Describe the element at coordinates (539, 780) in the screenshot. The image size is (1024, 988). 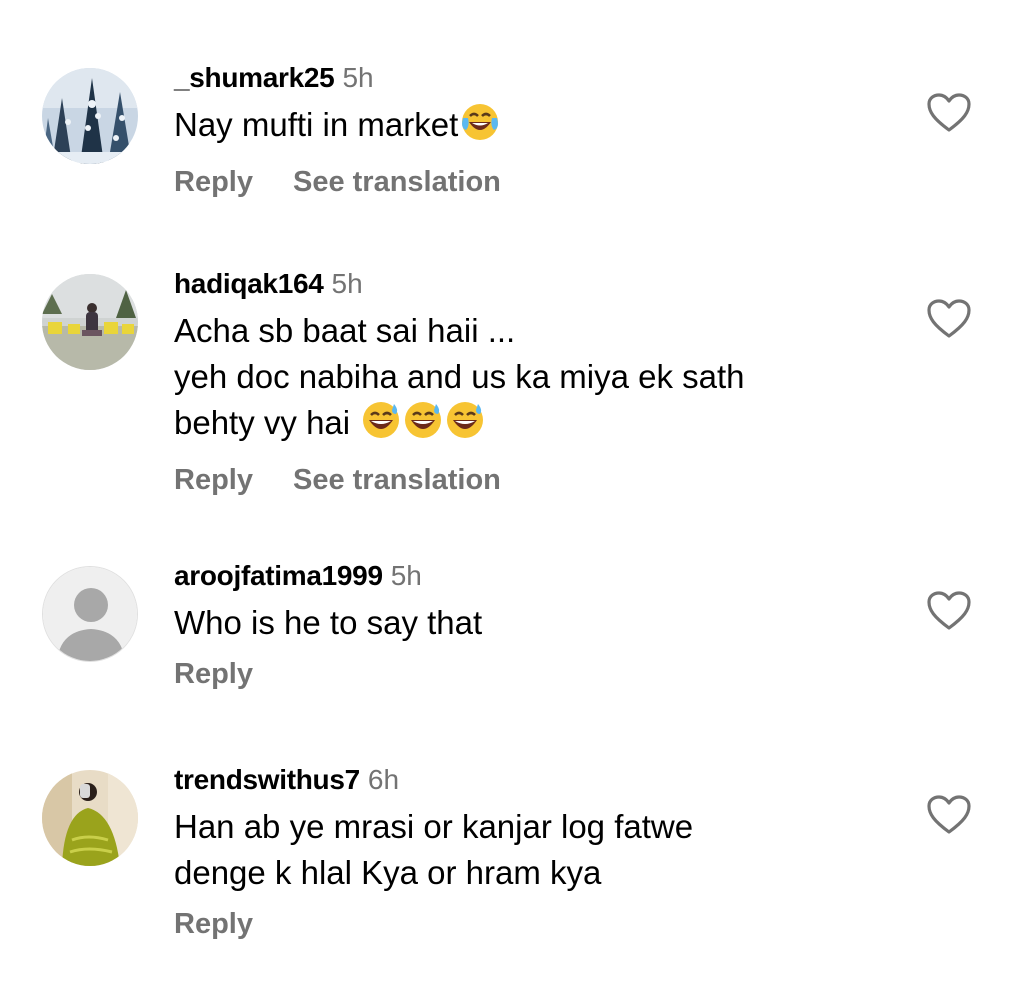
I see `comment-header: trendswithus7 6h` at that location.